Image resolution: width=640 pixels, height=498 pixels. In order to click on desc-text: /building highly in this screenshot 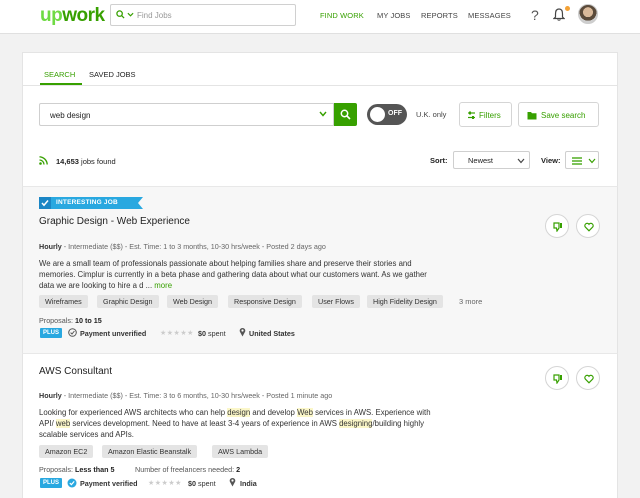, I will do `click(398, 423)`.